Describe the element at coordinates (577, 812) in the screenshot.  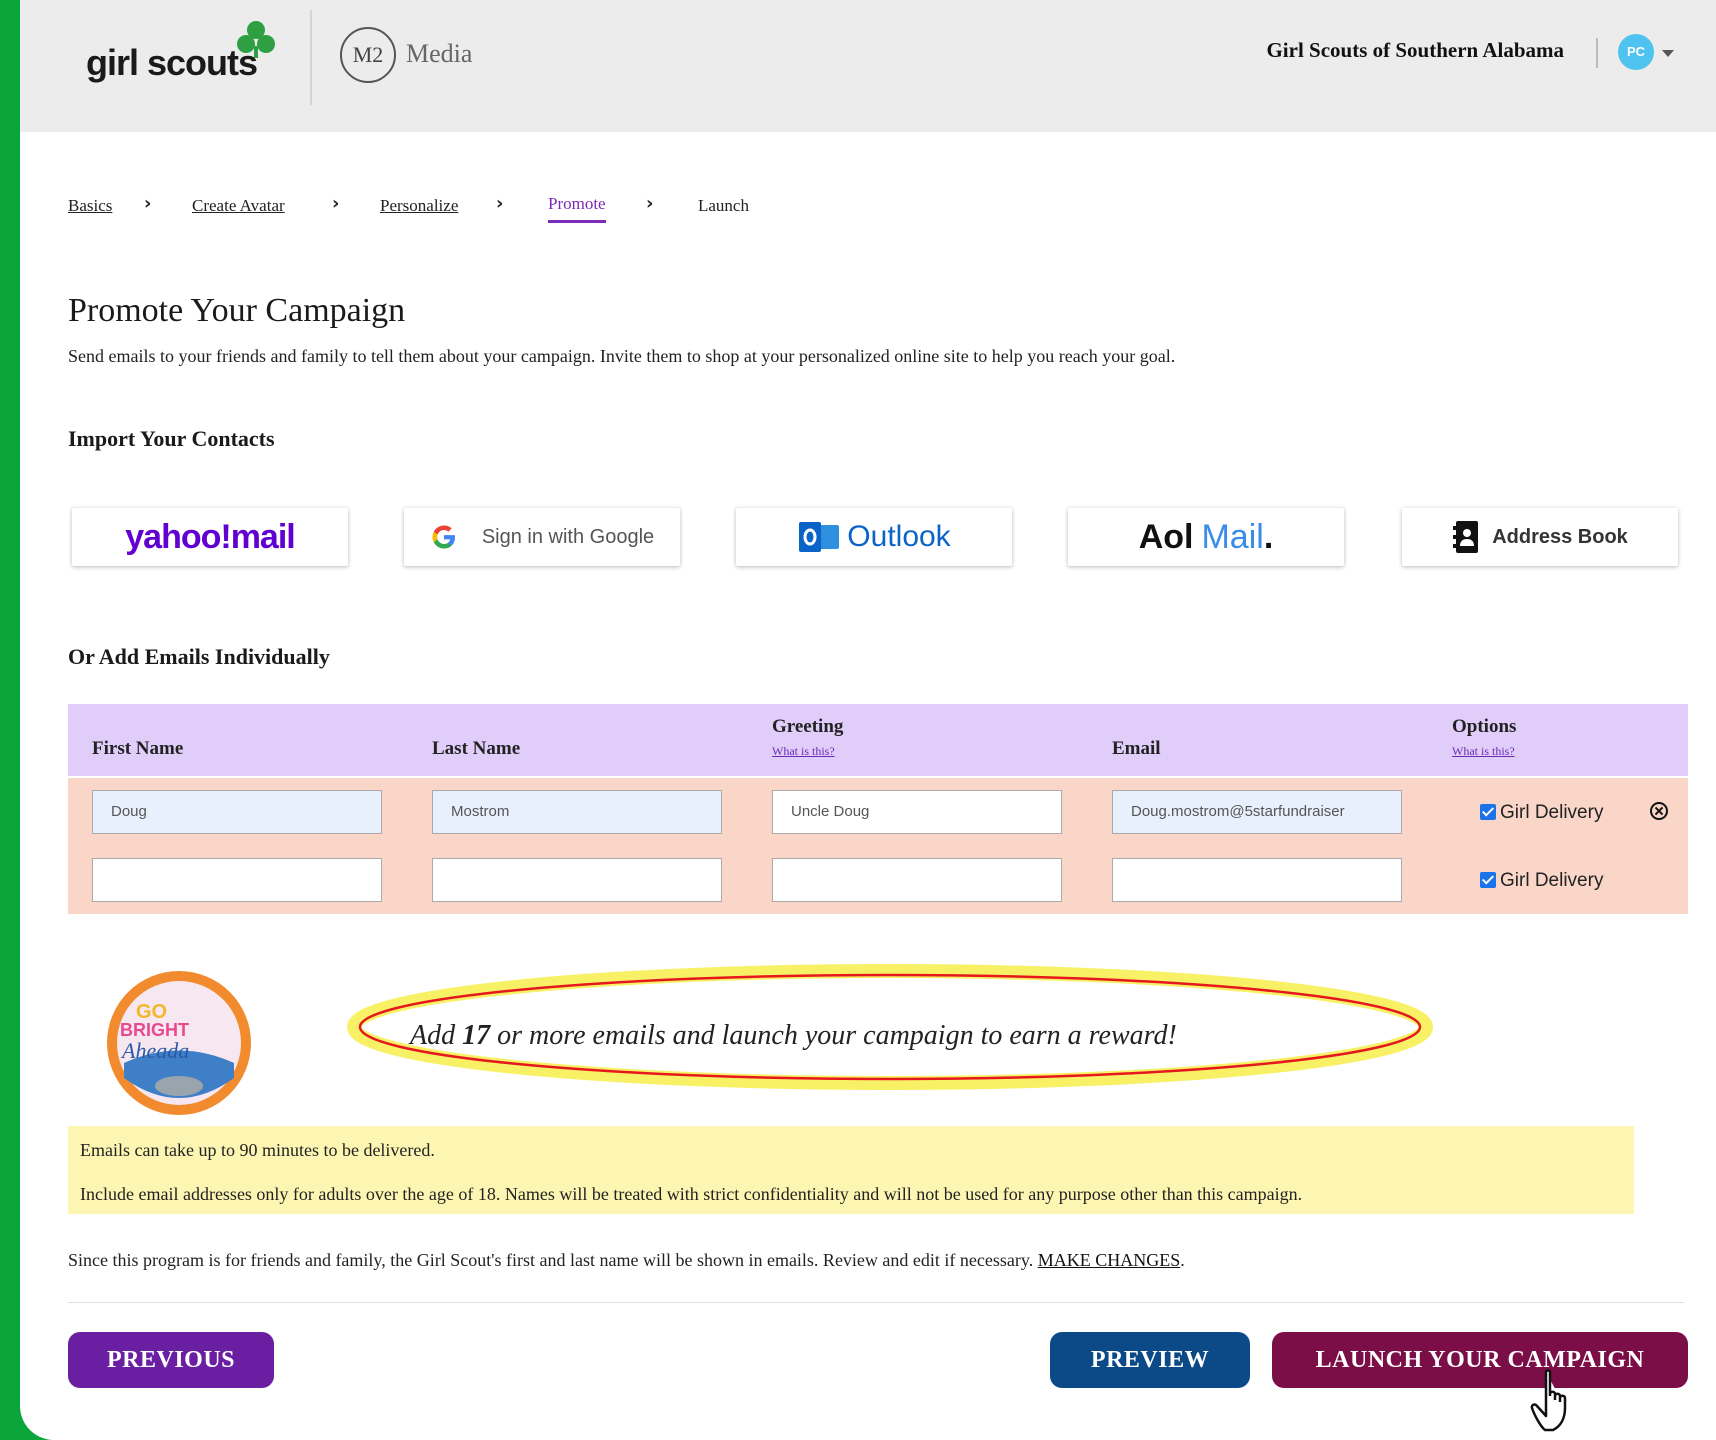
I see `last-name-field: Mostrom` at that location.